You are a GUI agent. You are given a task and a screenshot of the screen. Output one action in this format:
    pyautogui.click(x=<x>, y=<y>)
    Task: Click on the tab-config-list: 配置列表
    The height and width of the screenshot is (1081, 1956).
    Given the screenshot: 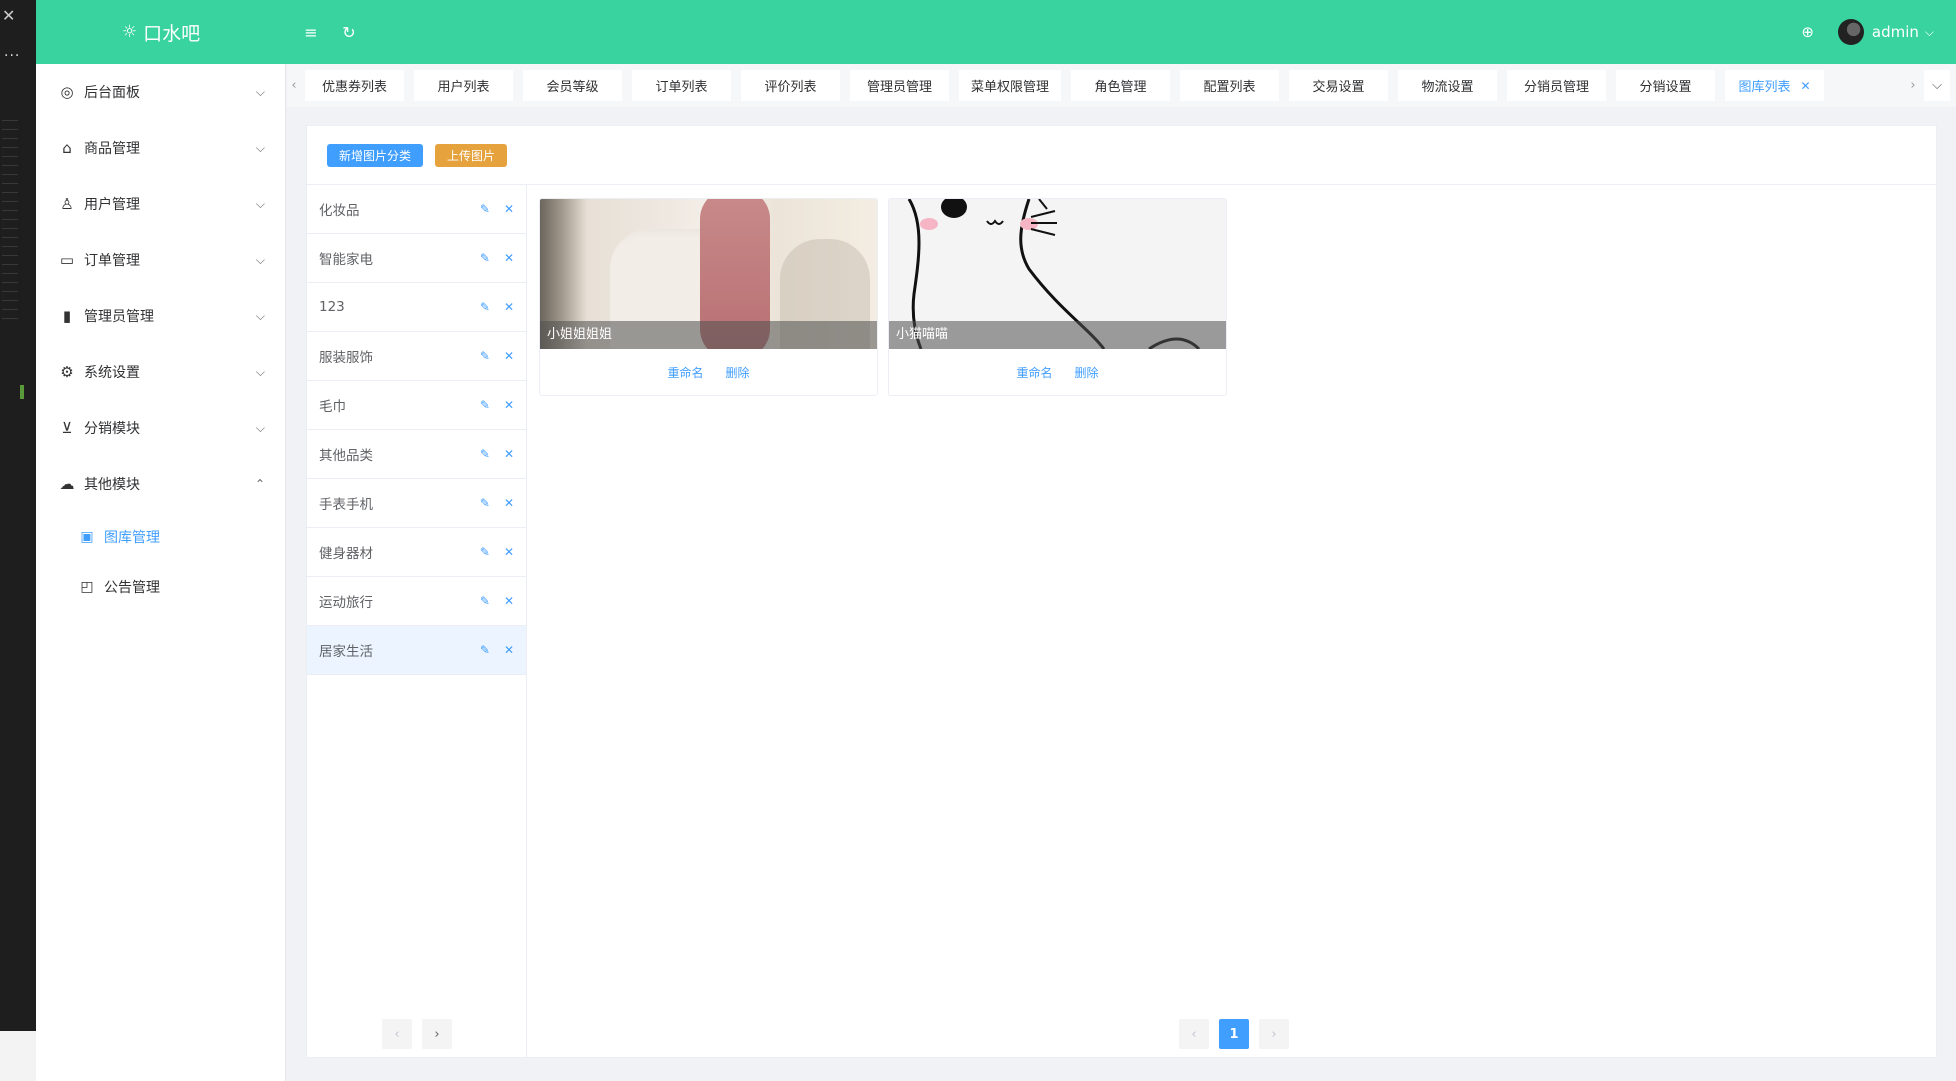 What is the action you would take?
    pyautogui.click(x=1230, y=85)
    